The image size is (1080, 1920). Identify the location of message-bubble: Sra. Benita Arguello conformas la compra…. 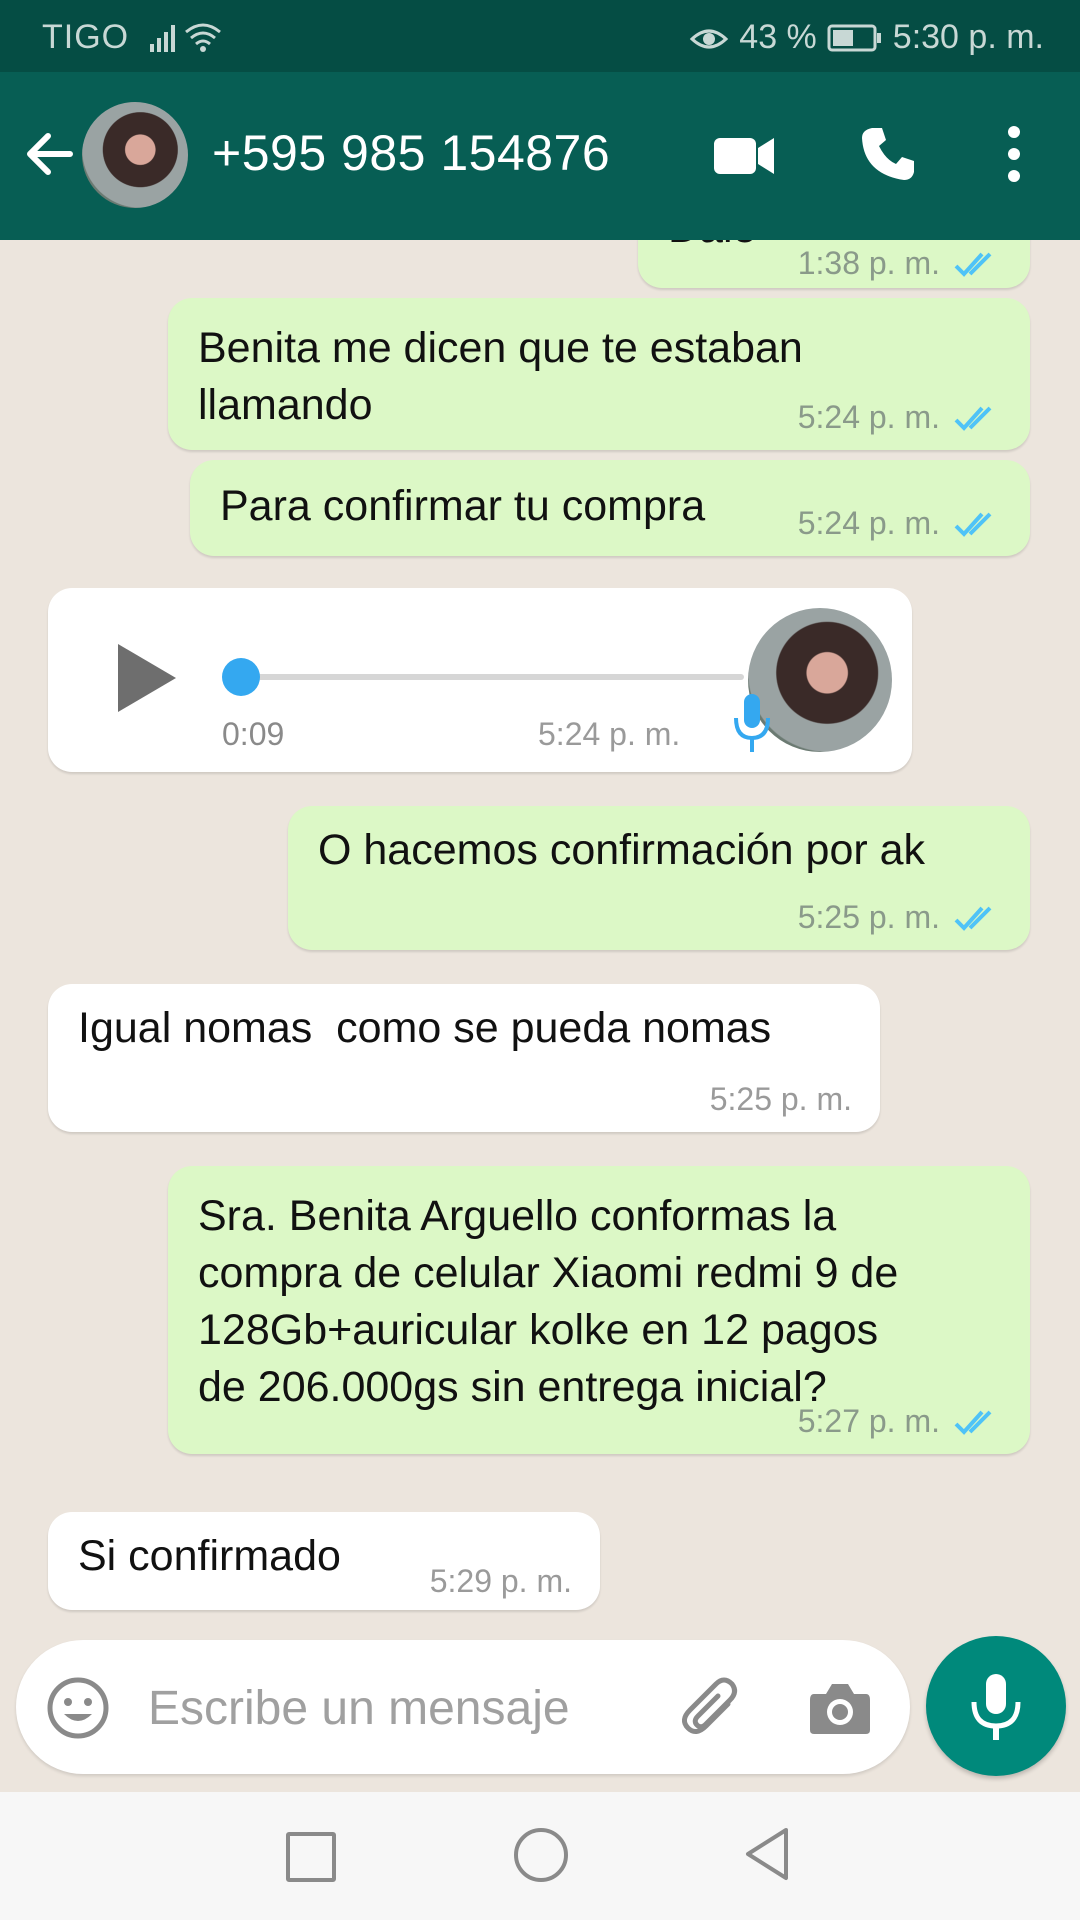
(599, 1310).